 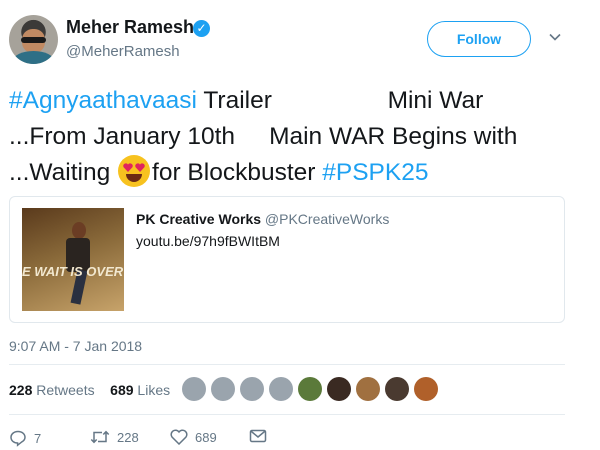 I want to click on author-handle: @MeherRamesh, so click(x=123, y=51).